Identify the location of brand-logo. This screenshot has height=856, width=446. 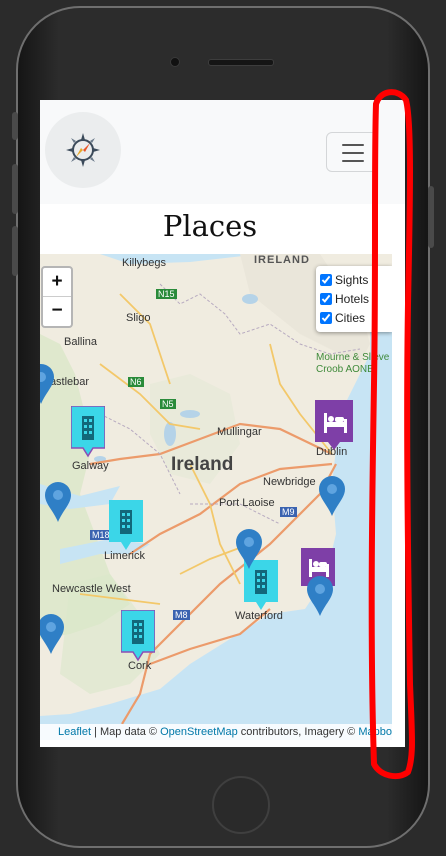
(83, 150).